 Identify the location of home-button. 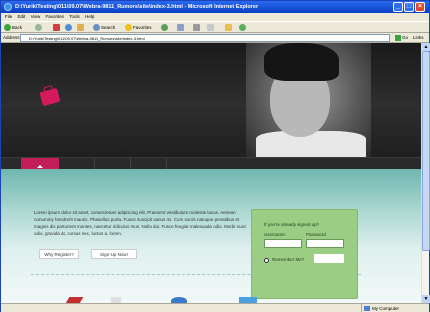
(81, 28).